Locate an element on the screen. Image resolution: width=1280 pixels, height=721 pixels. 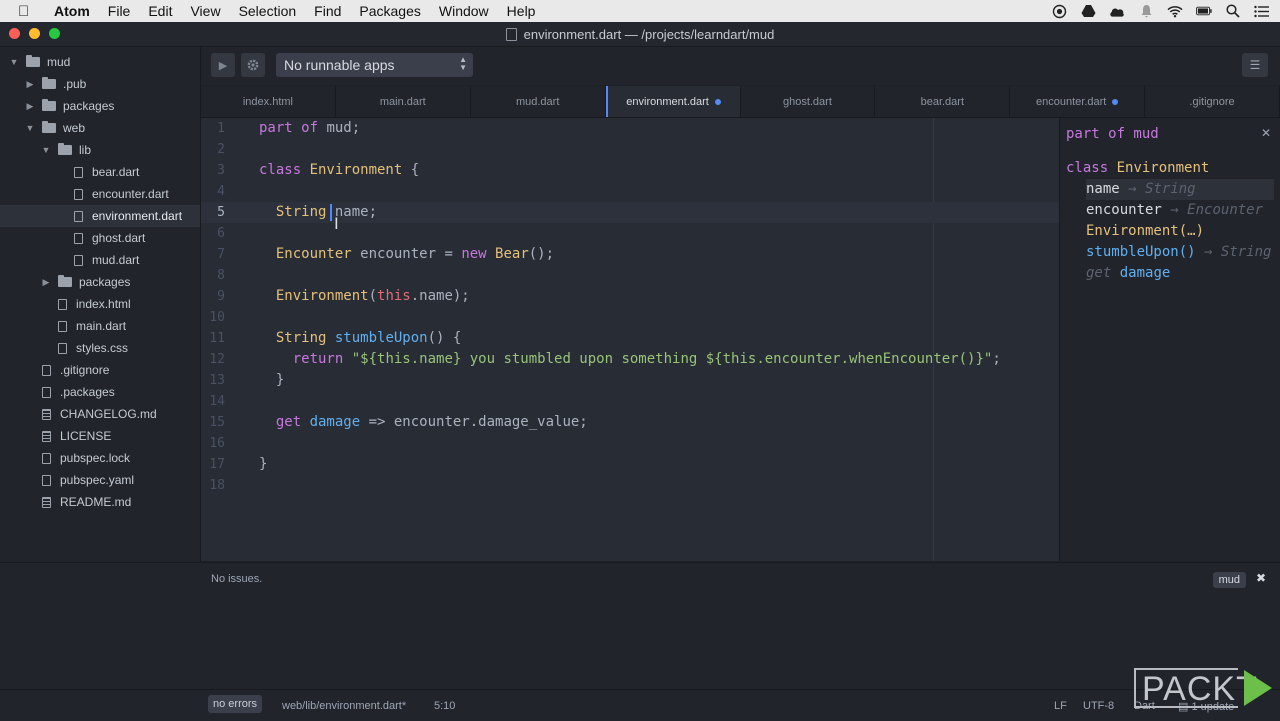
close-window-button is located at coordinates (14, 33).